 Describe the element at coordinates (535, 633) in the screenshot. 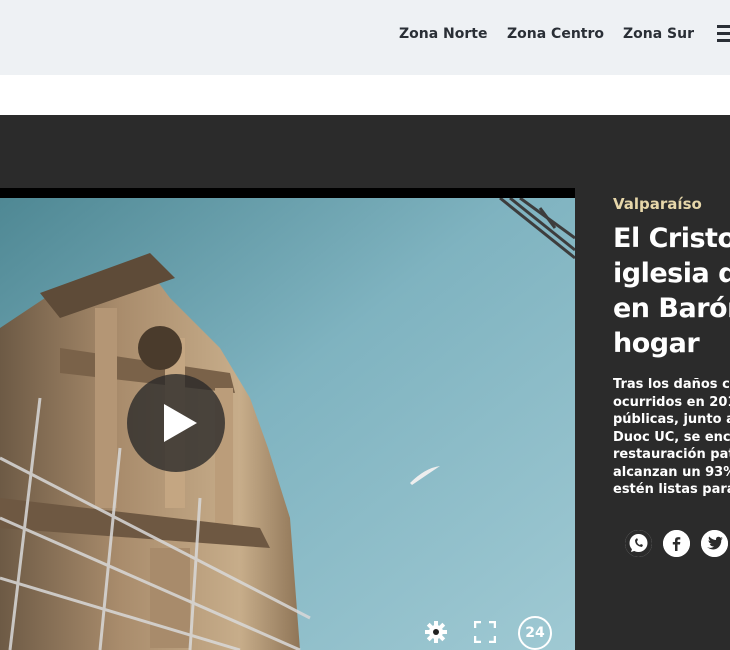

I see `channel-24-badge: 24` at that location.